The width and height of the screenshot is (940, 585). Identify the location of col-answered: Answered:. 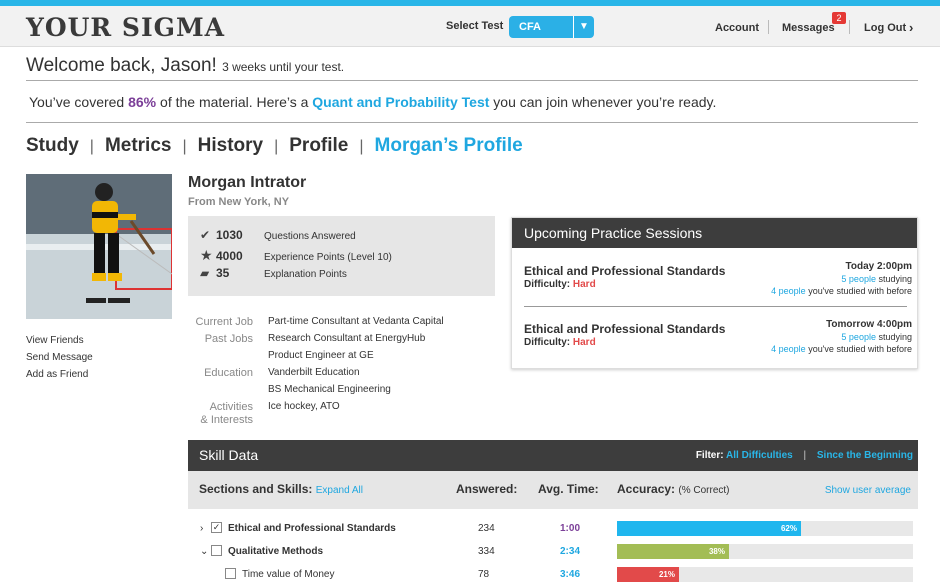
(486, 489).